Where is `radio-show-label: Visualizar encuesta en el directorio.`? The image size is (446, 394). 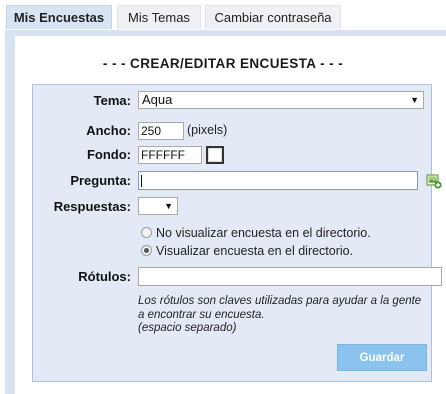
radio-show-label: Visualizar encuesta en el directorio. is located at coordinates (255, 251).